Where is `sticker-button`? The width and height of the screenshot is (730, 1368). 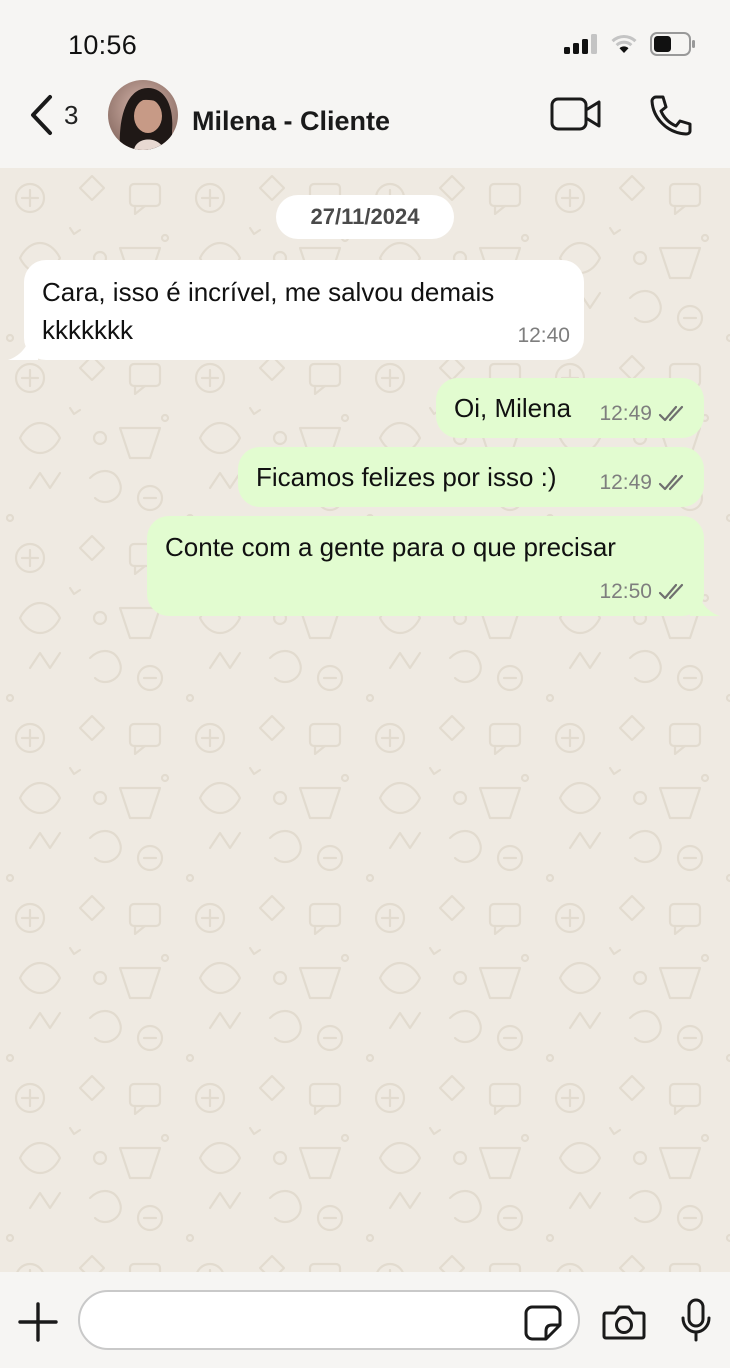 sticker-button is located at coordinates (543, 1325).